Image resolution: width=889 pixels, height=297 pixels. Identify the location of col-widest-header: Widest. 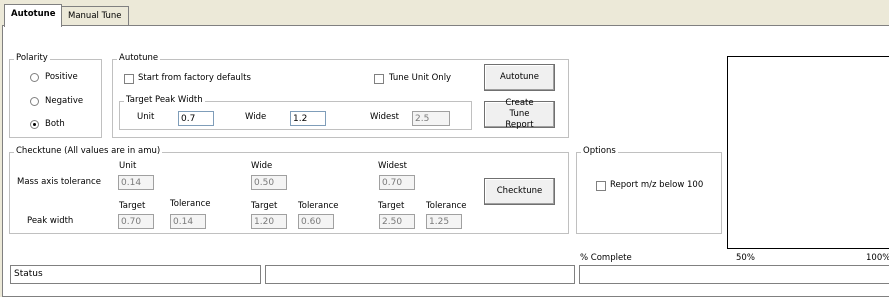
(392, 166).